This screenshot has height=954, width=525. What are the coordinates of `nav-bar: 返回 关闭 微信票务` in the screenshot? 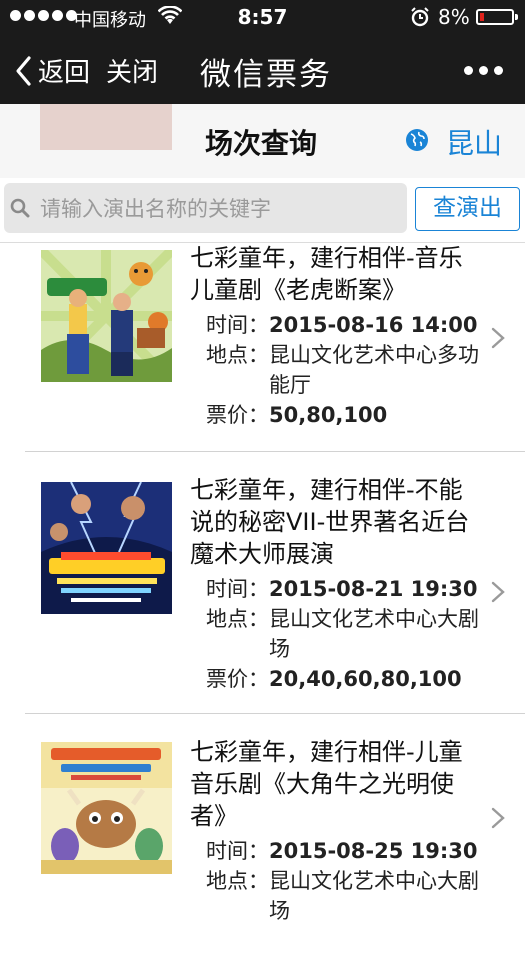 It's located at (262, 70).